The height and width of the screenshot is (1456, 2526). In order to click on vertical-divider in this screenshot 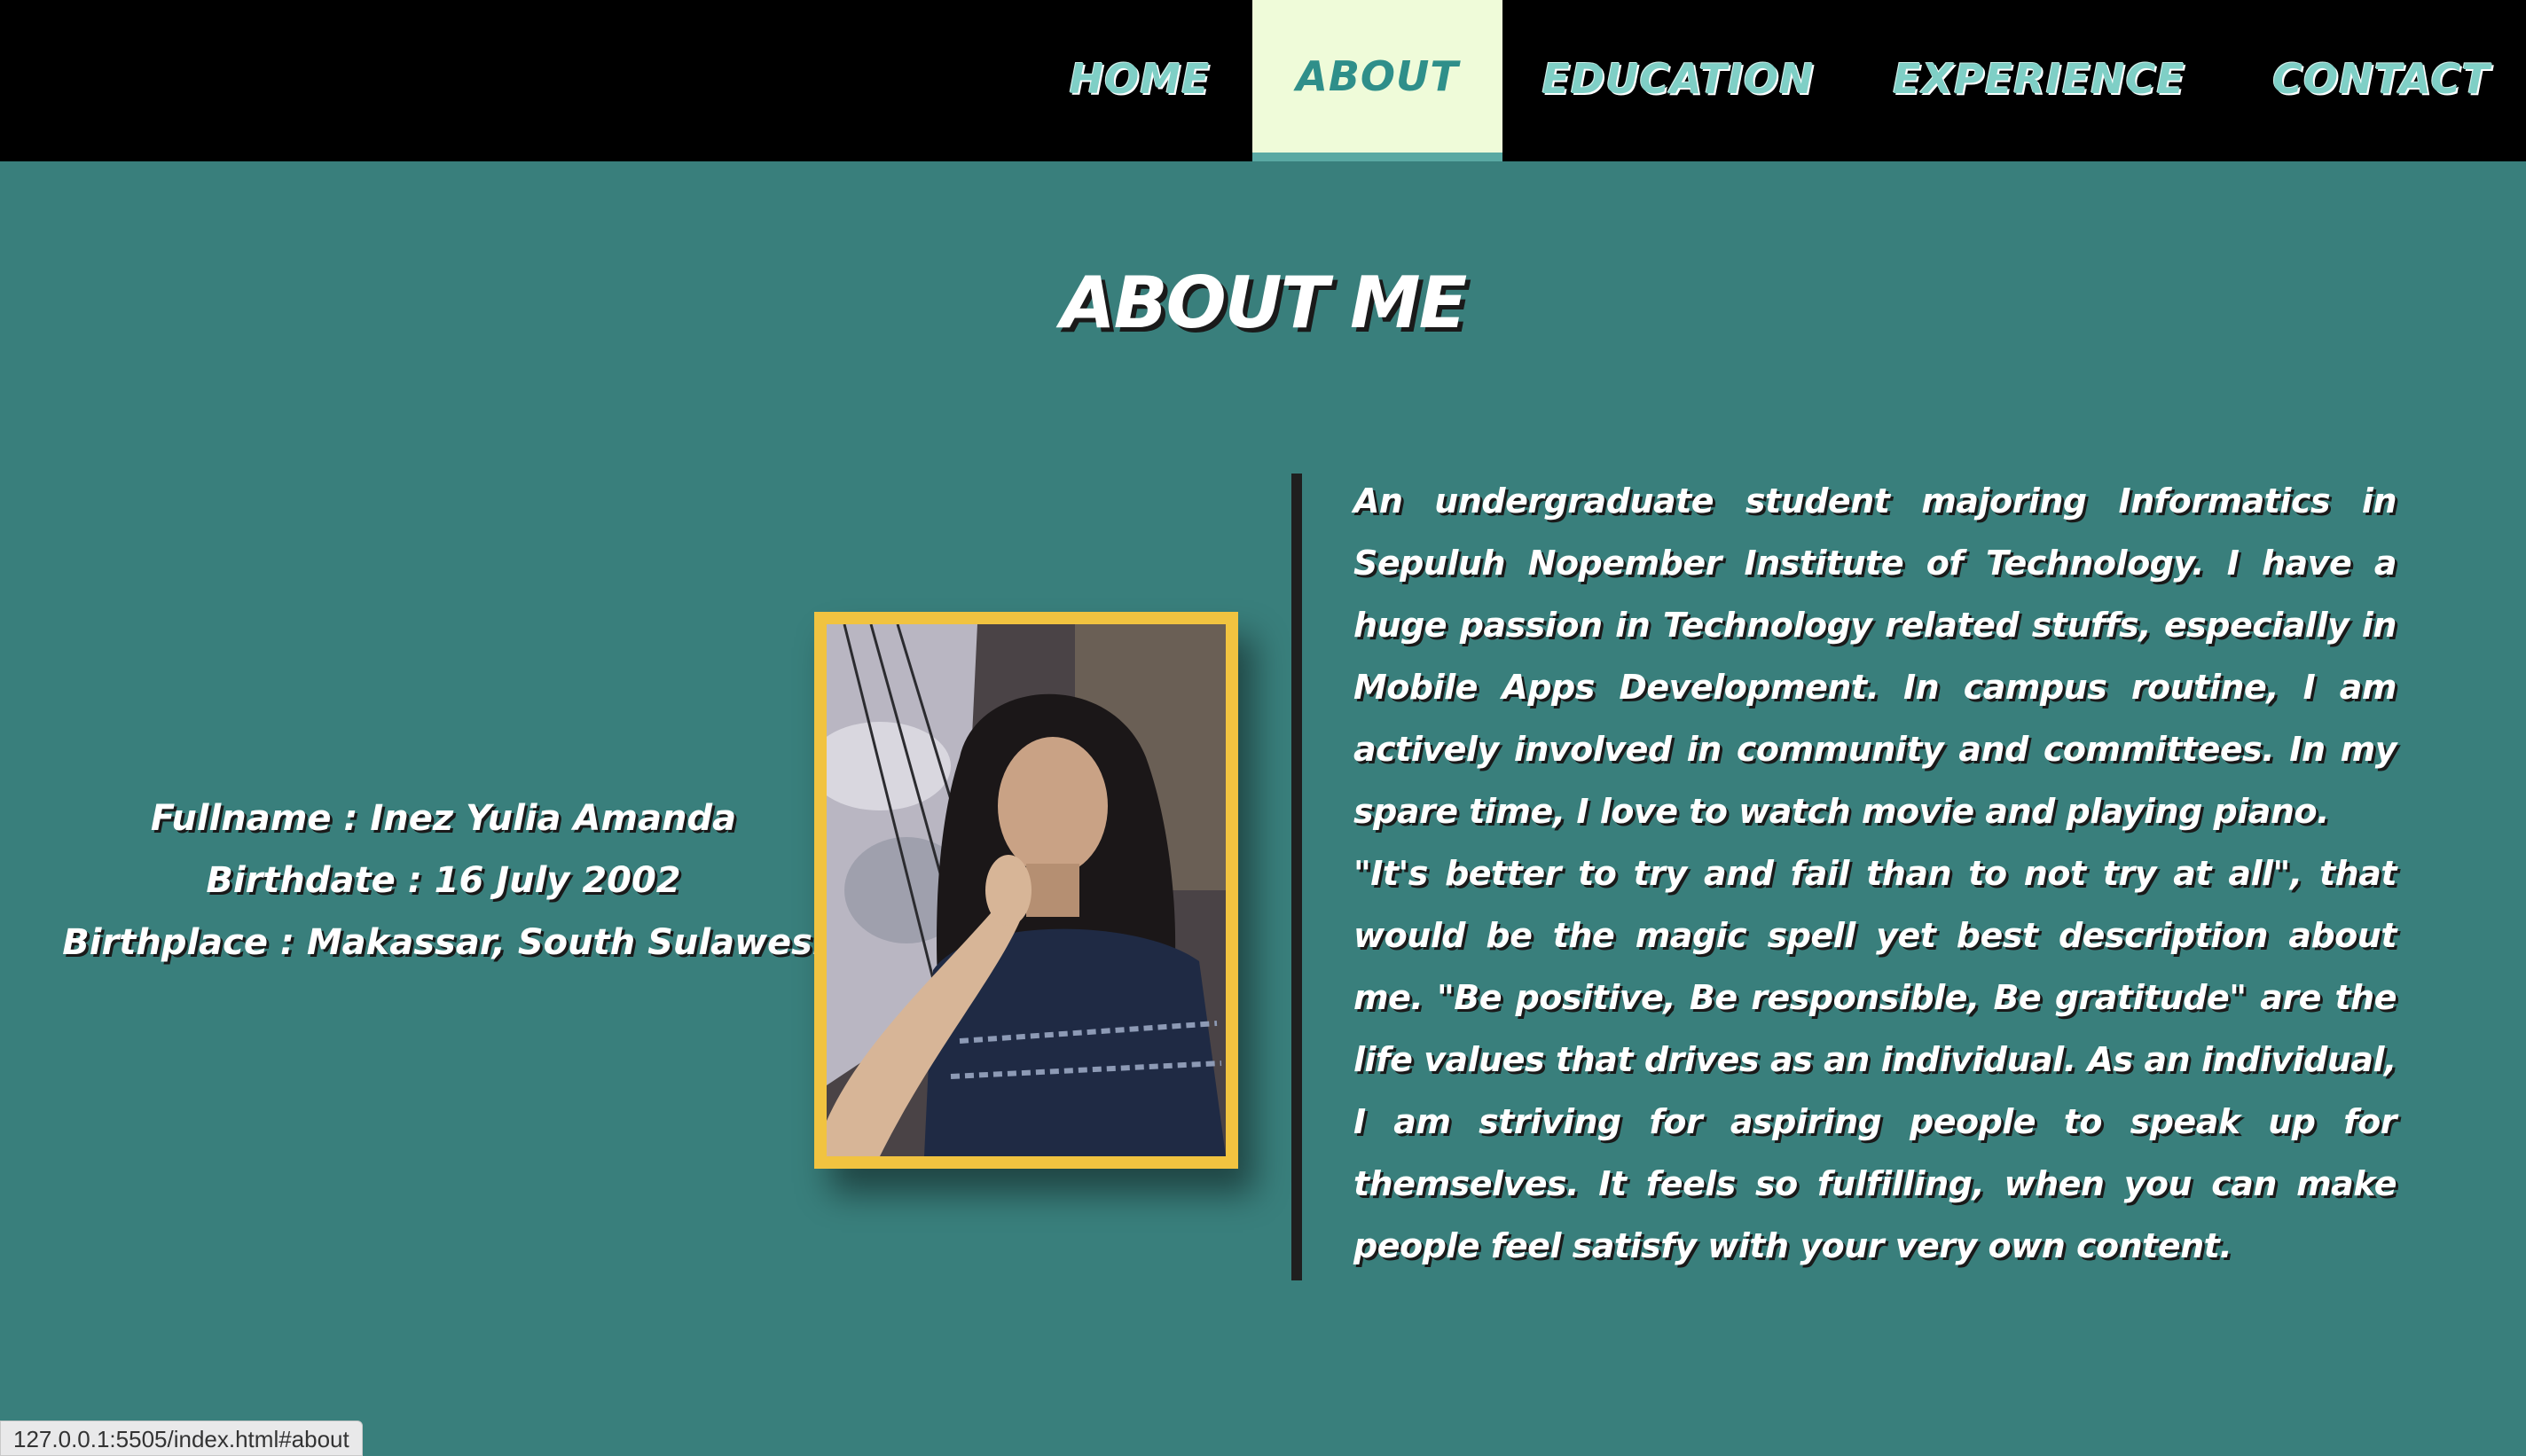, I will do `click(1296, 877)`.